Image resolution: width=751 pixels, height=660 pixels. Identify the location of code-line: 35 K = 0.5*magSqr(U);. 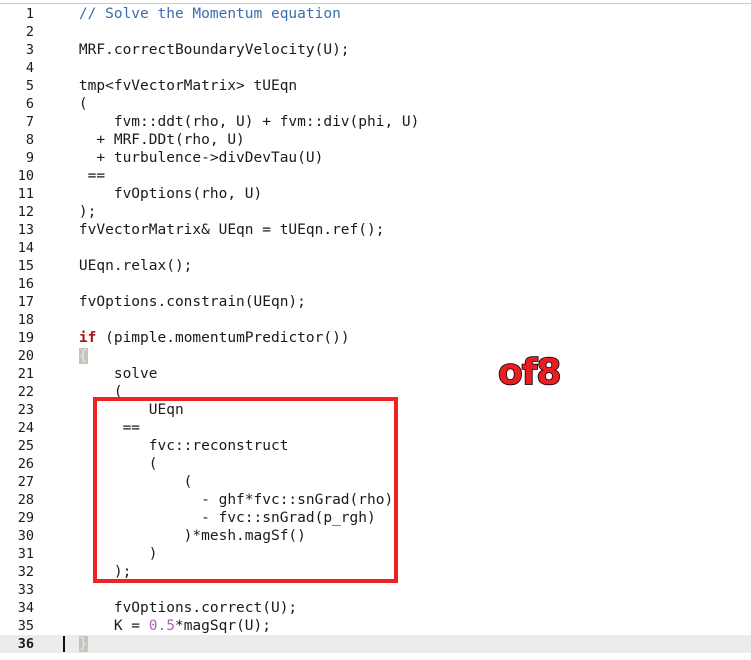
(375, 626).